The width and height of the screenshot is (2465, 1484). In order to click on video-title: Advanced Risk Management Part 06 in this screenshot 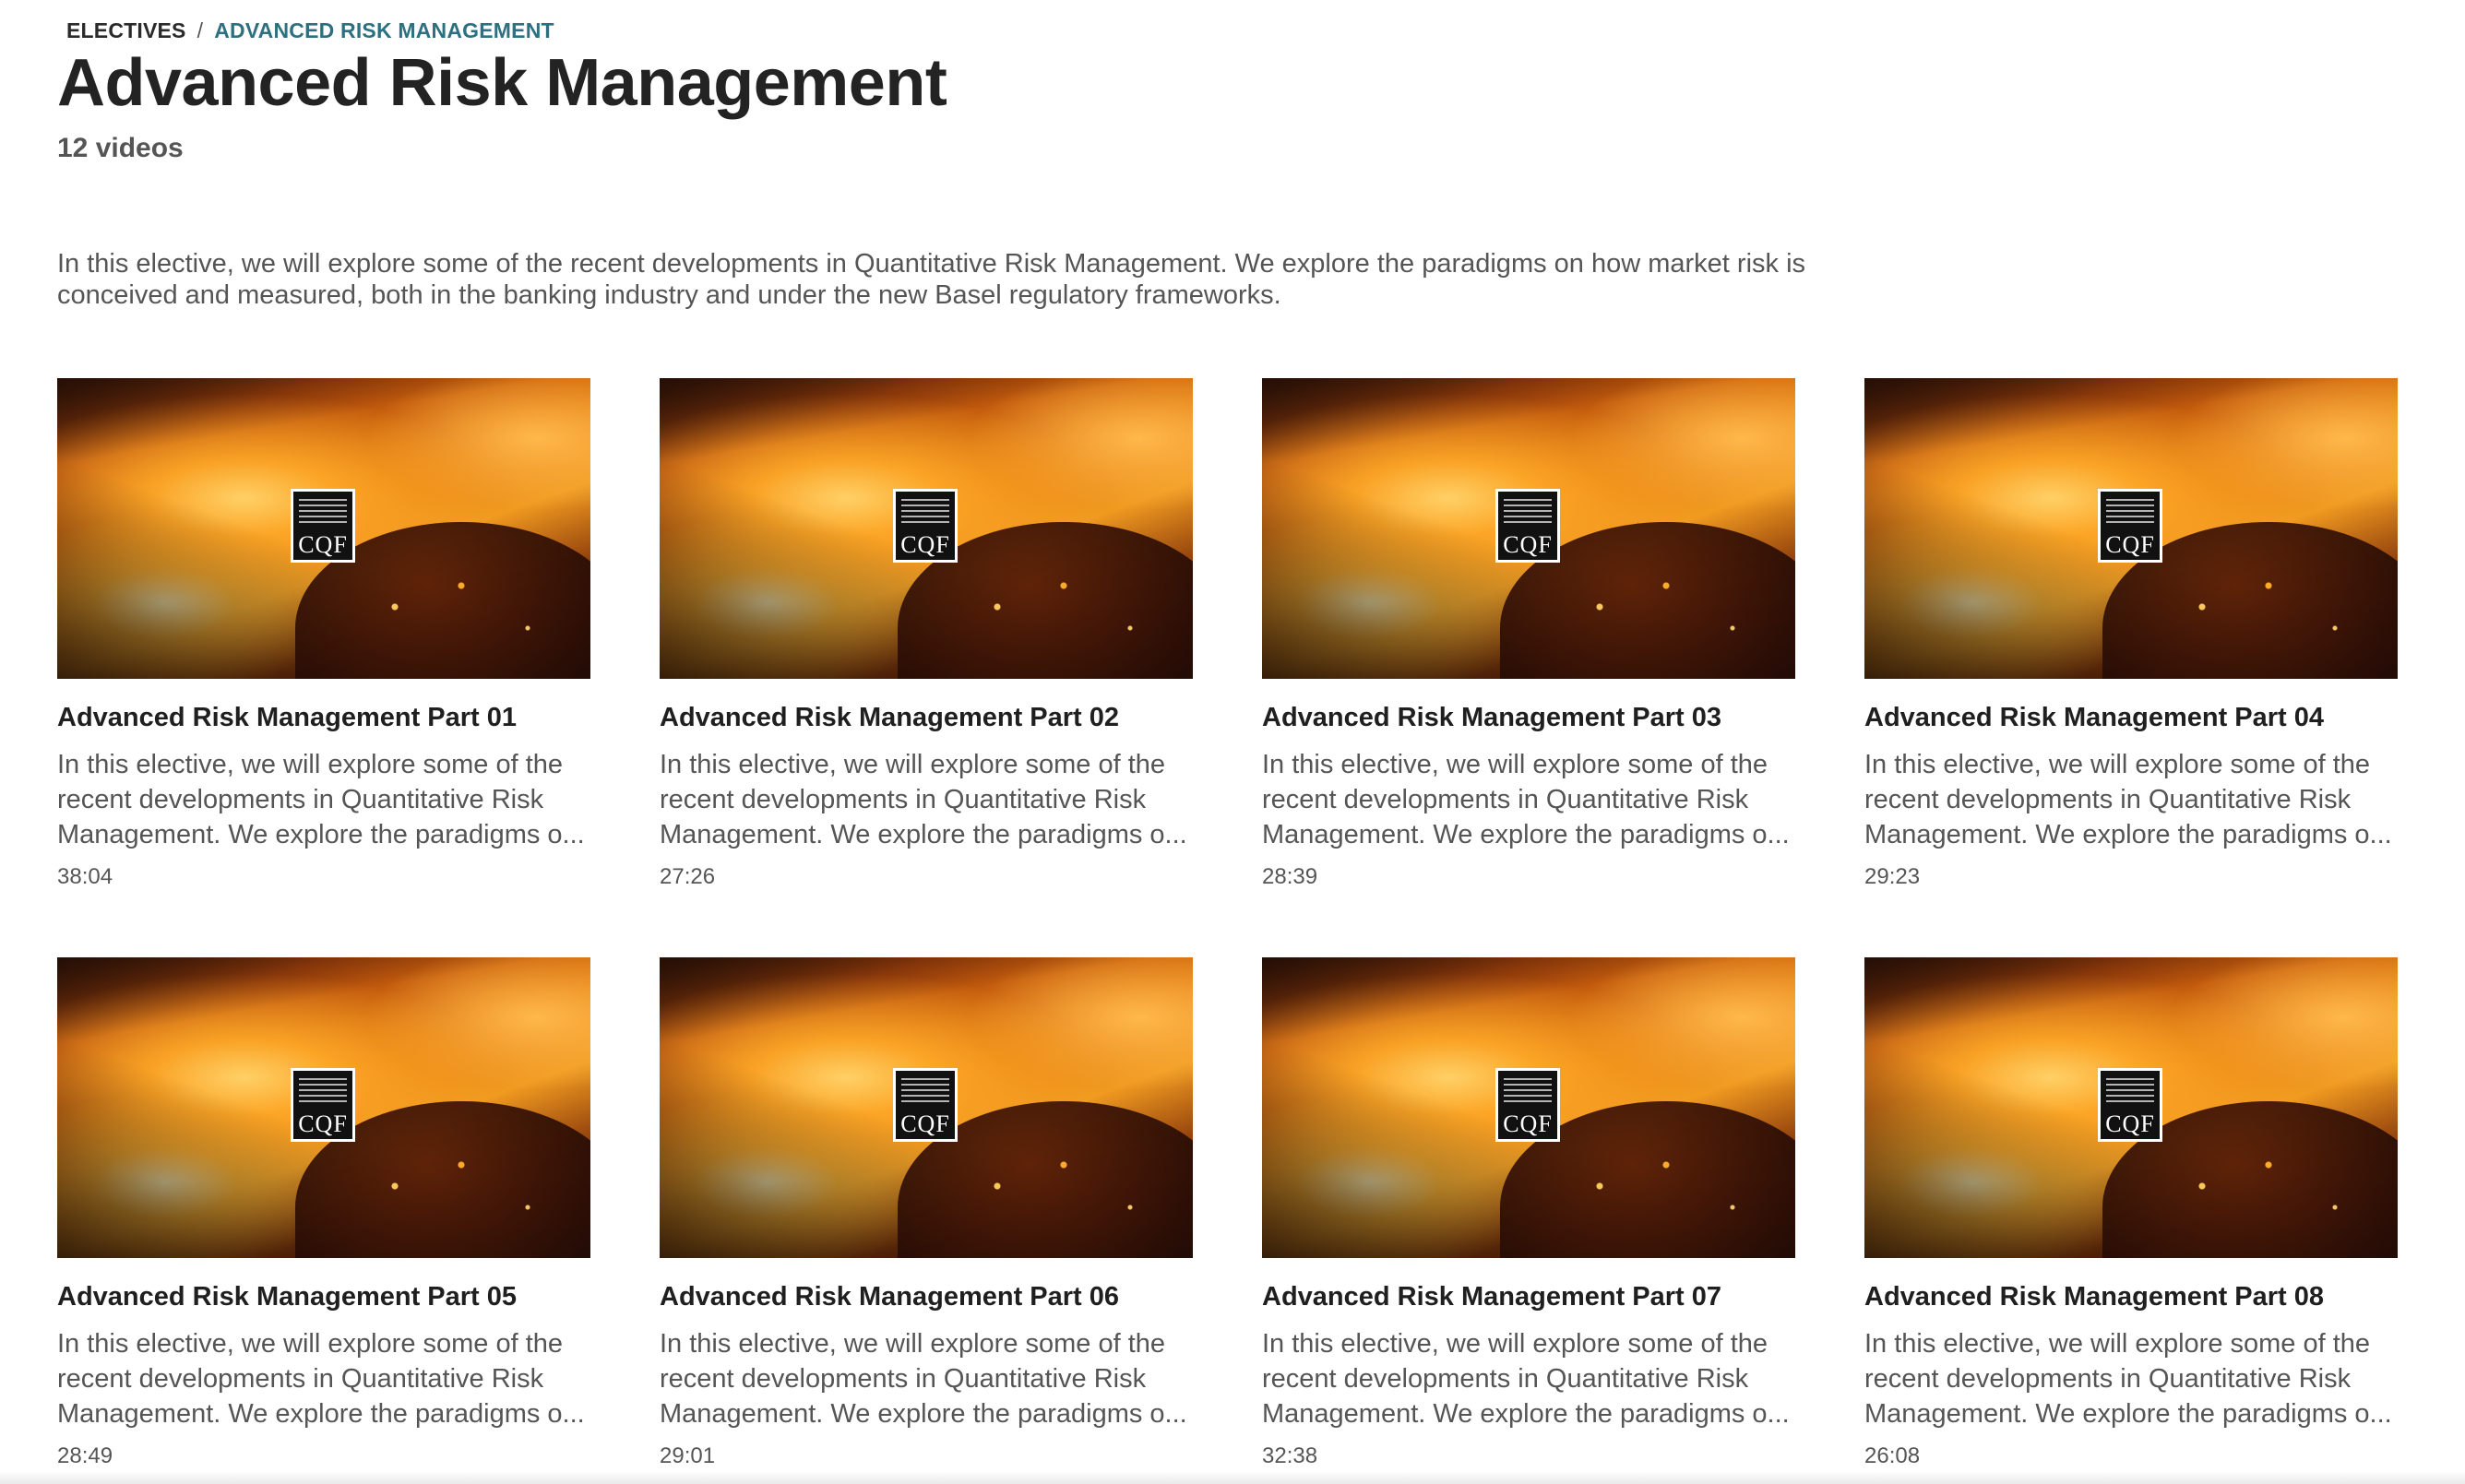, I will do `click(926, 1296)`.